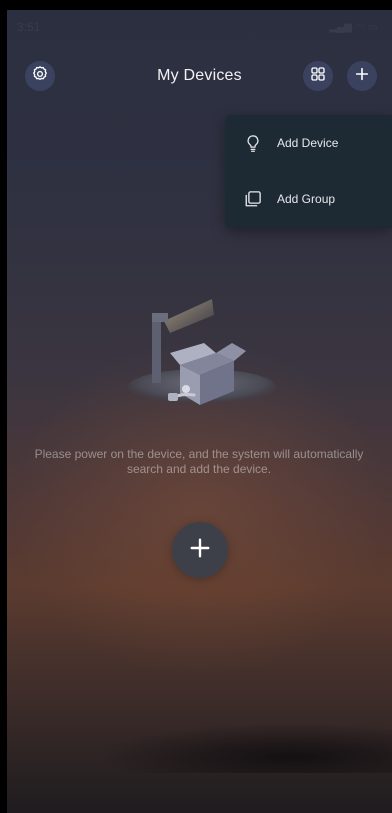  I want to click on status-icons: ▂▄▆ ◠ ▭, so click(353, 27).